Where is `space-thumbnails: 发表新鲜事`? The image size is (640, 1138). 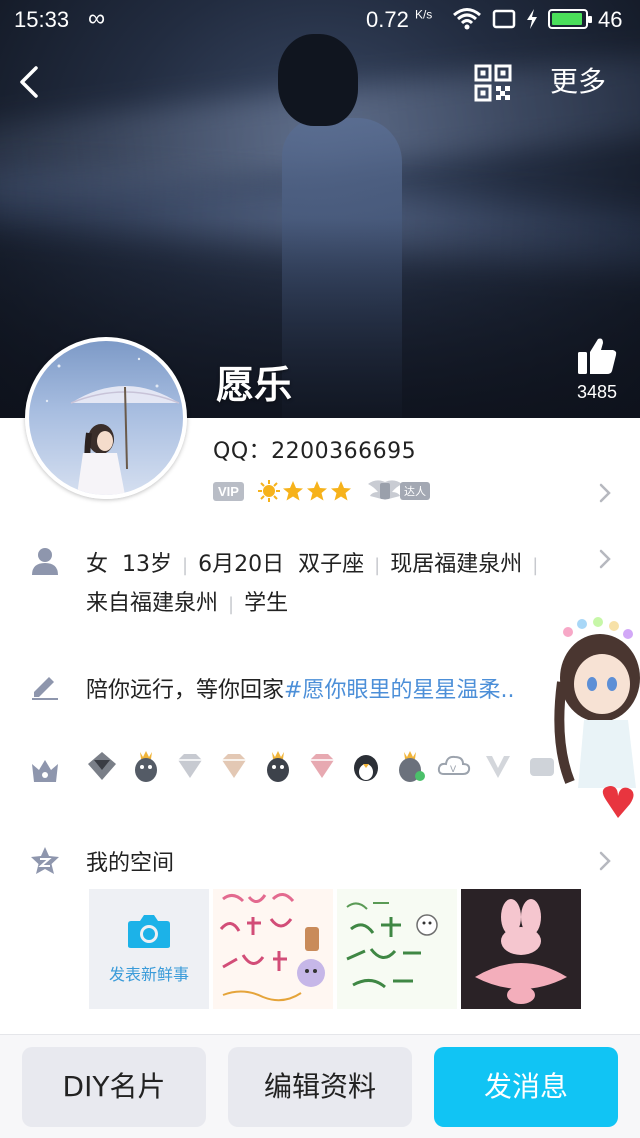
space-thumbnails: 发表新鲜事 is located at coordinates (335, 949).